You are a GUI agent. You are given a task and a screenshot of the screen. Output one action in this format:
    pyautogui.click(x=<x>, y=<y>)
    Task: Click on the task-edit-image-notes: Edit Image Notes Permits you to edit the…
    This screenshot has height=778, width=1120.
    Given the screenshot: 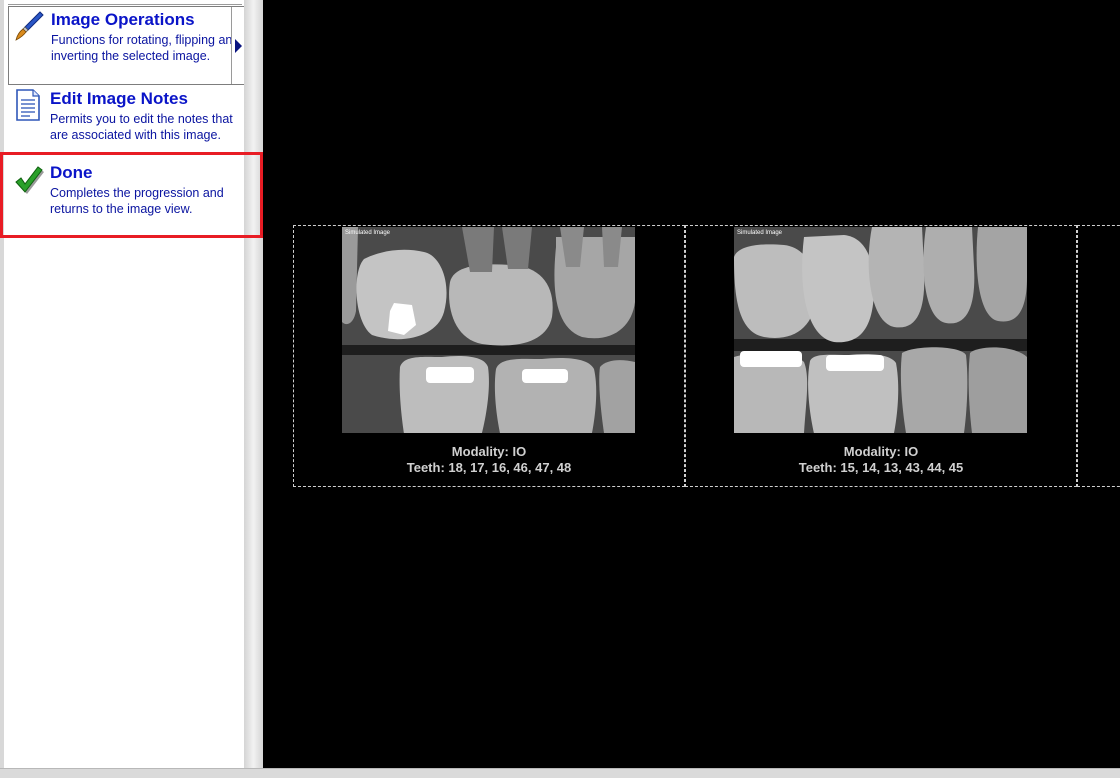 What is the action you would take?
    pyautogui.click(x=126, y=116)
    